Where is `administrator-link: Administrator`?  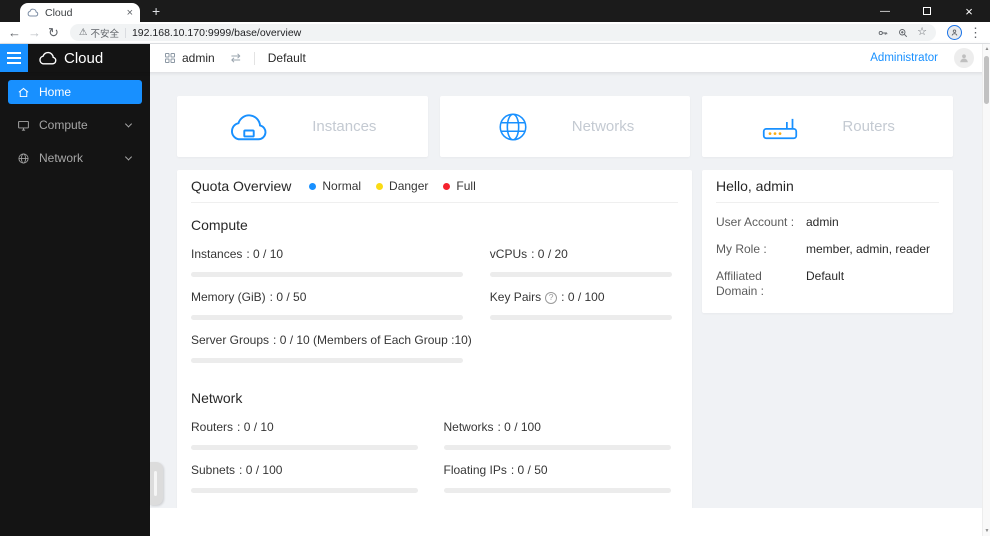 administrator-link: Administrator is located at coordinates (904, 58).